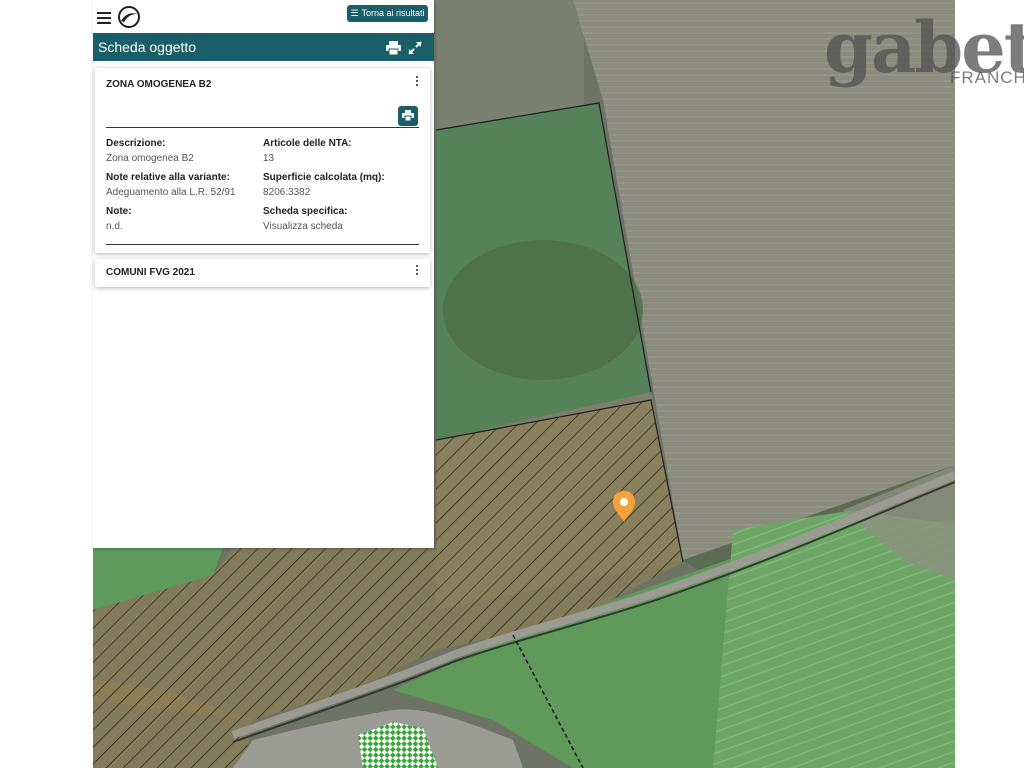  What do you see at coordinates (168, 177) in the screenshot?
I see `note-variante-label: Note relative alla variante:` at bounding box center [168, 177].